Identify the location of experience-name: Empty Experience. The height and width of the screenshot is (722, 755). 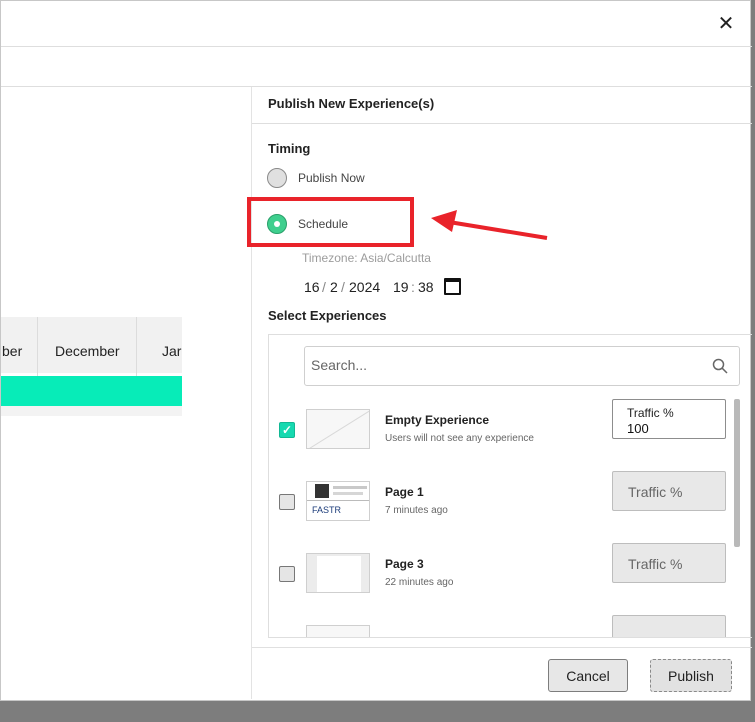
(437, 420).